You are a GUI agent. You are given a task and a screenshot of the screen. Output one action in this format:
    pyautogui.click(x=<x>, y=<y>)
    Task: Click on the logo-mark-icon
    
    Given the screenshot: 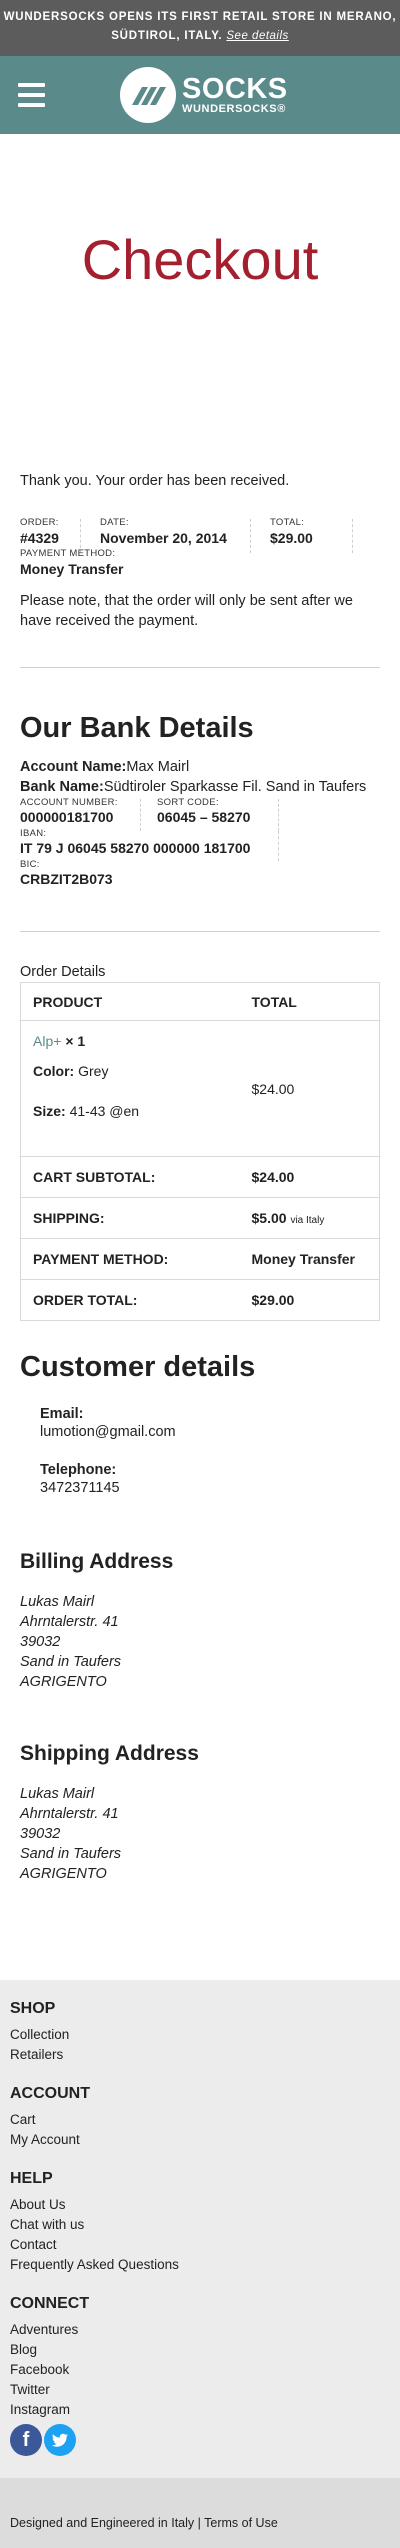 What is the action you would take?
    pyautogui.click(x=148, y=95)
    